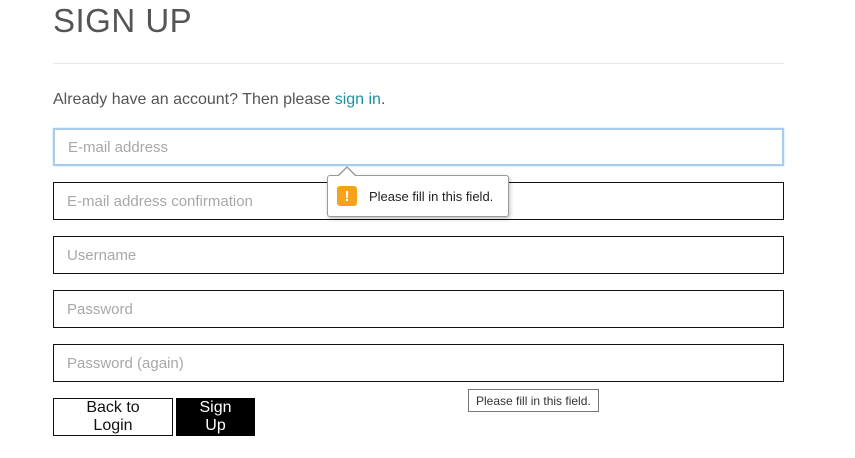 This screenshot has width=855, height=458. What do you see at coordinates (347, 172) in the screenshot?
I see `validation-bubble-arrow-fill` at bounding box center [347, 172].